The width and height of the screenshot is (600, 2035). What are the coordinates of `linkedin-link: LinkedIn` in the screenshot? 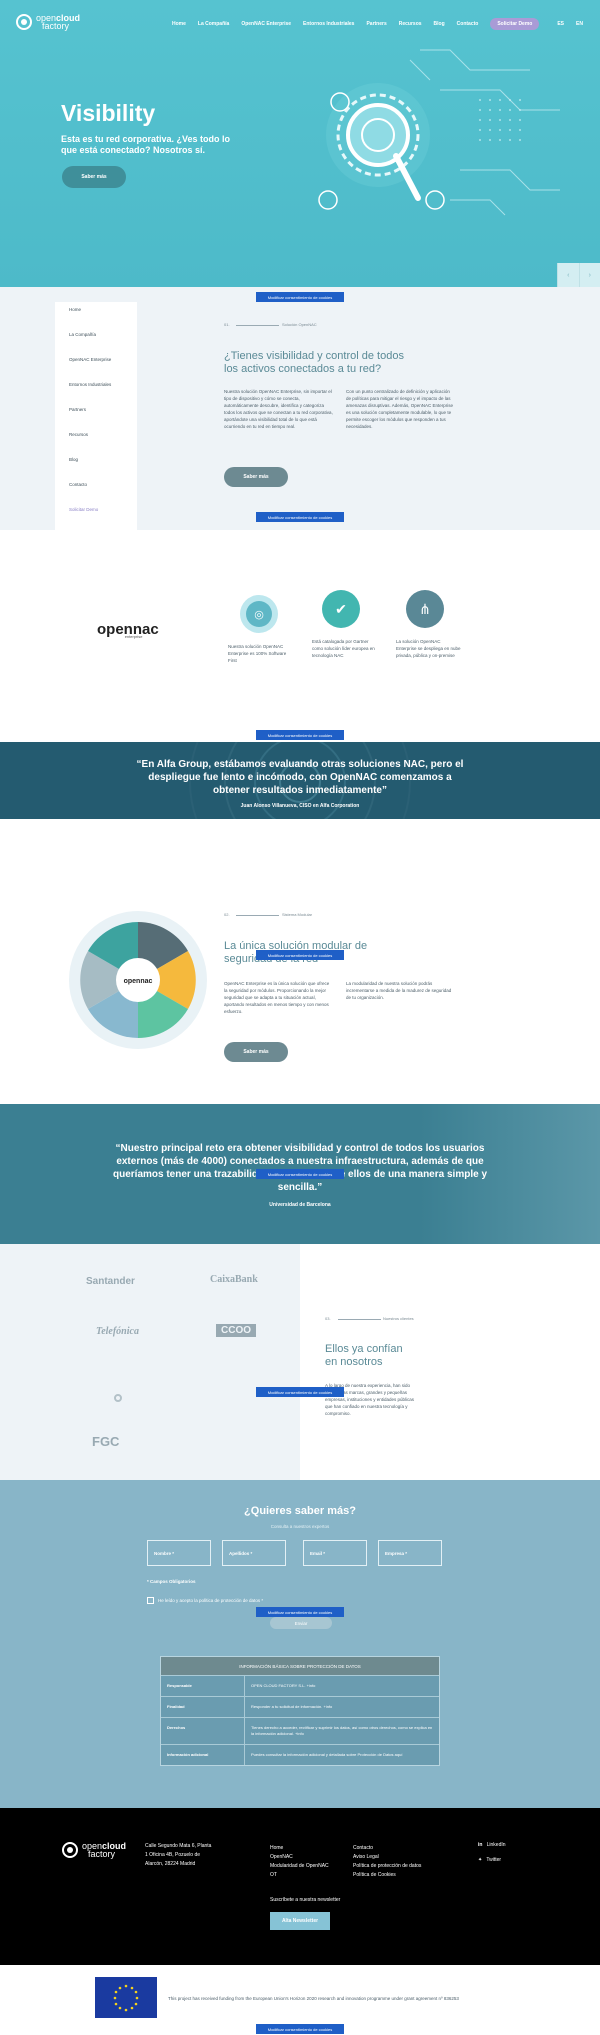 It's located at (496, 1845).